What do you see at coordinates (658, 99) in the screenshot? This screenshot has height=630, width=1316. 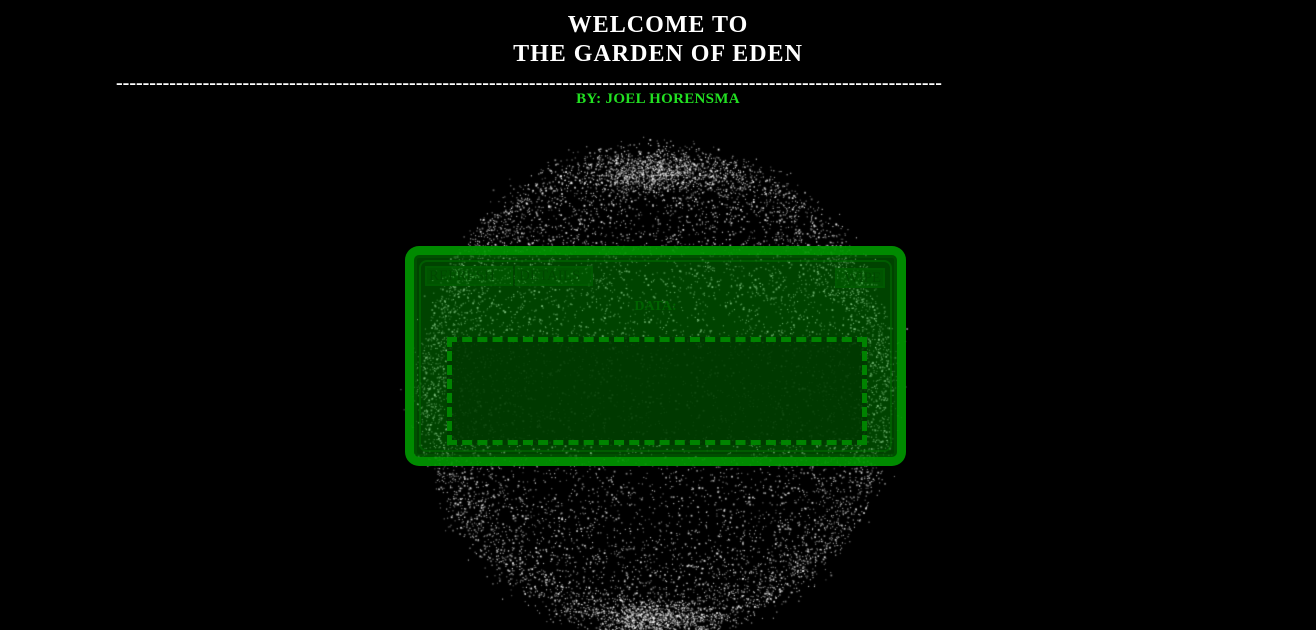 I see `author-byline: BY: JOEL HORENSMA` at bounding box center [658, 99].